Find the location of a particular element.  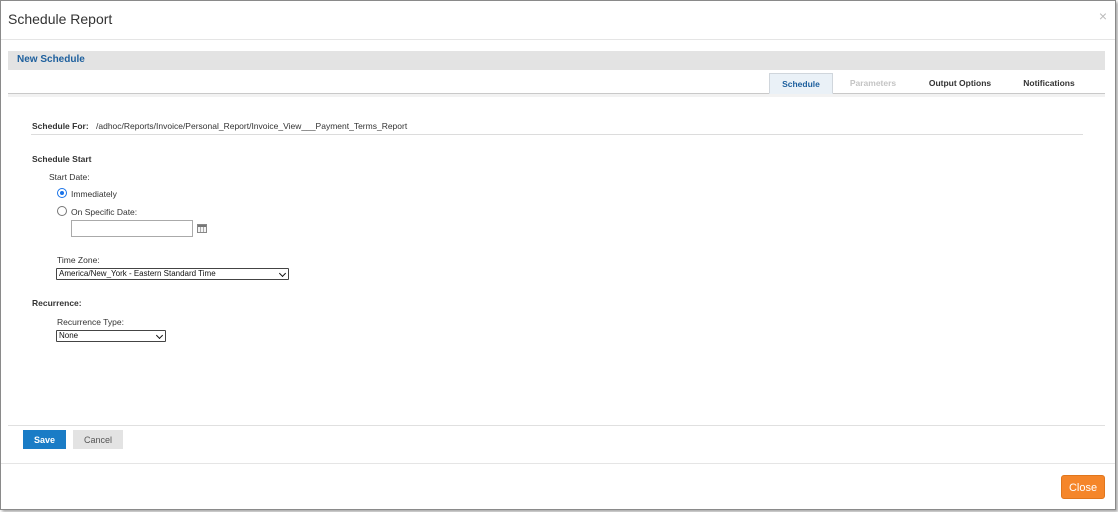

tab-parameters: Parameters is located at coordinates (873, 83).